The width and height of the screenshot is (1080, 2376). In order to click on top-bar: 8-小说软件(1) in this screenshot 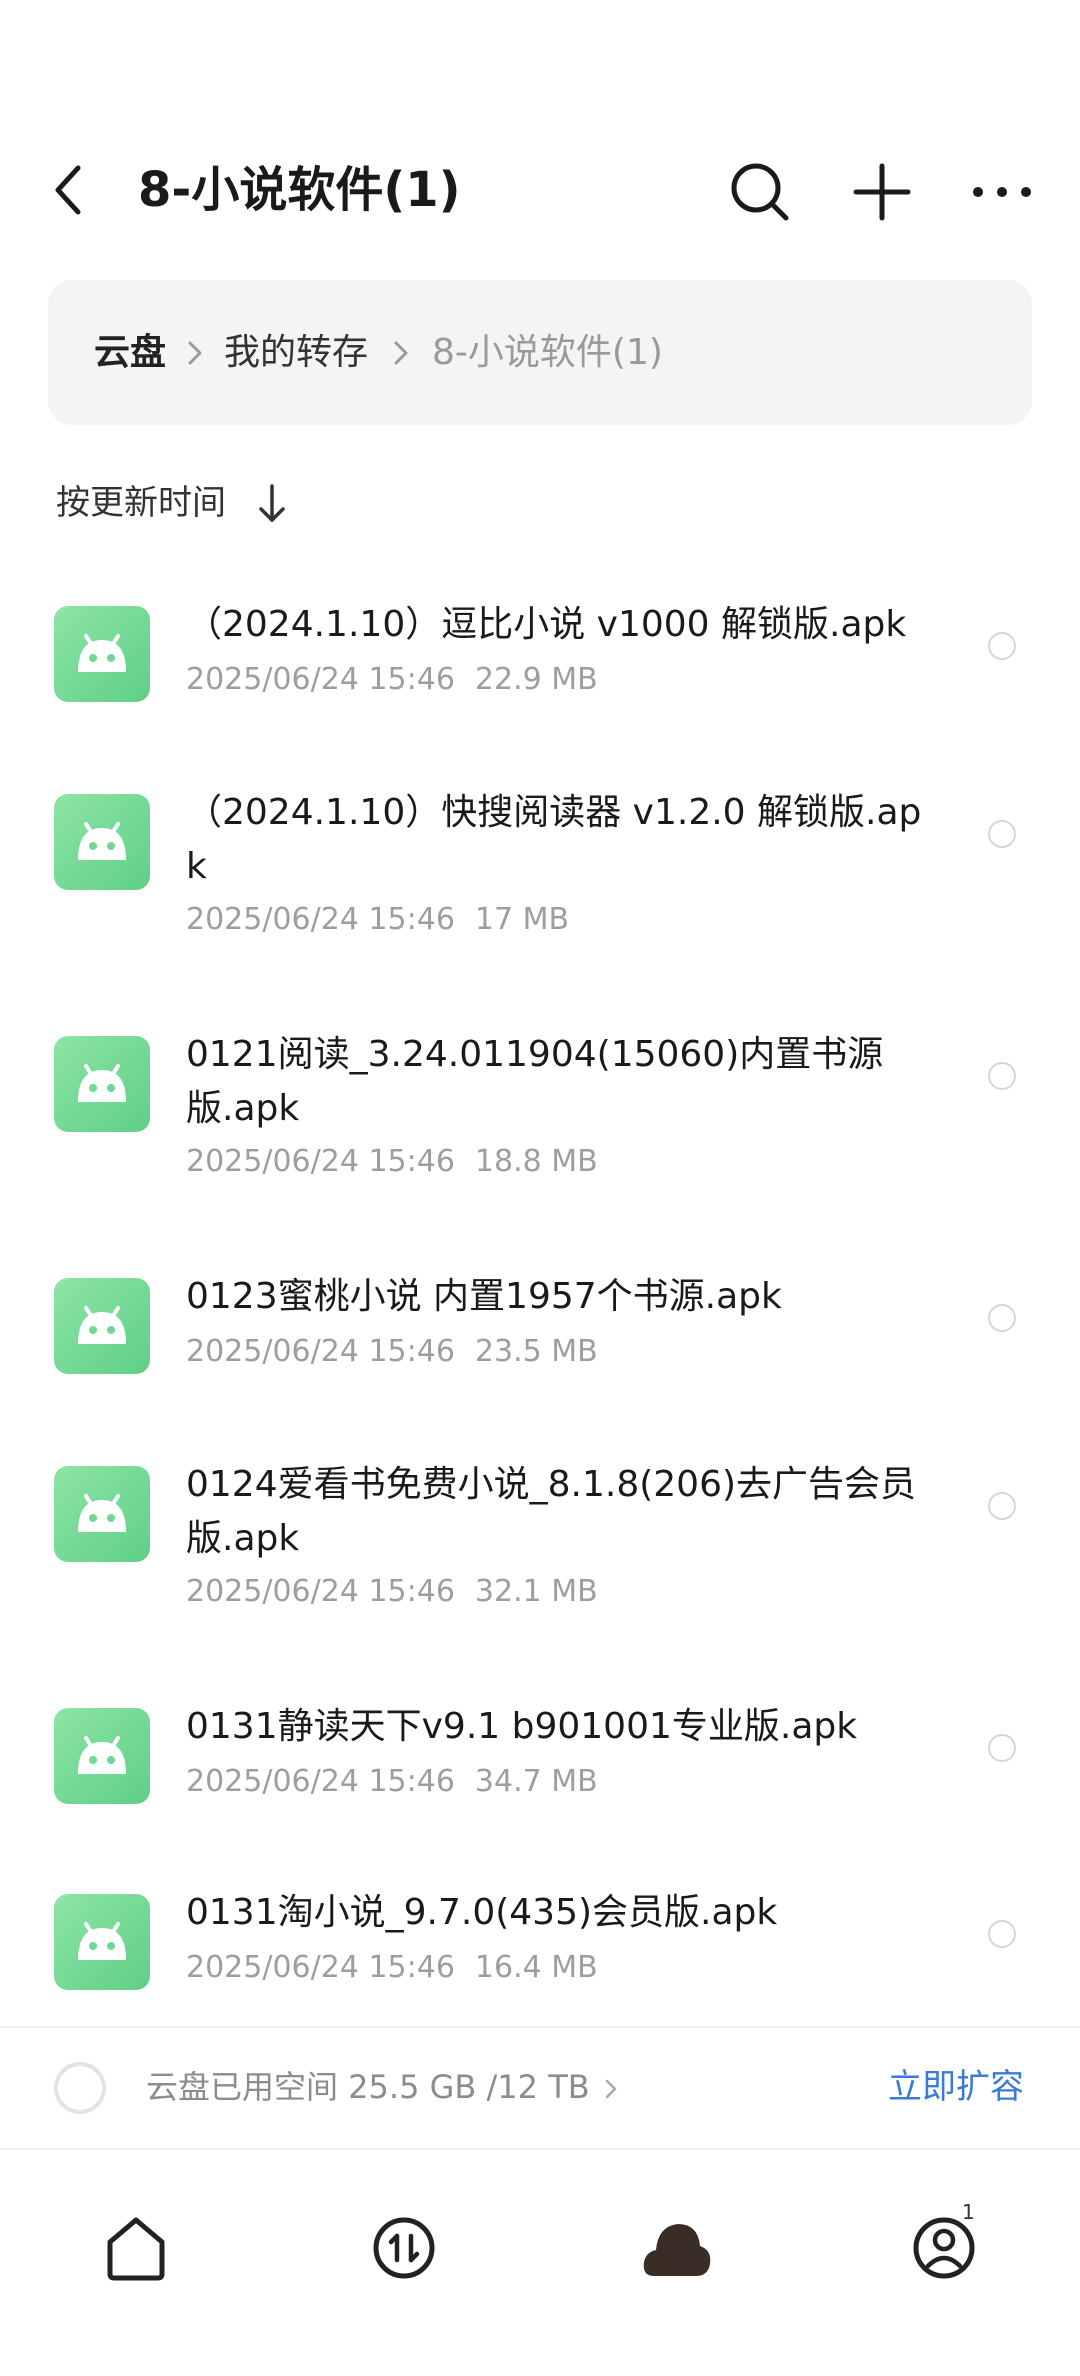, I will do `click(540, 190)`.